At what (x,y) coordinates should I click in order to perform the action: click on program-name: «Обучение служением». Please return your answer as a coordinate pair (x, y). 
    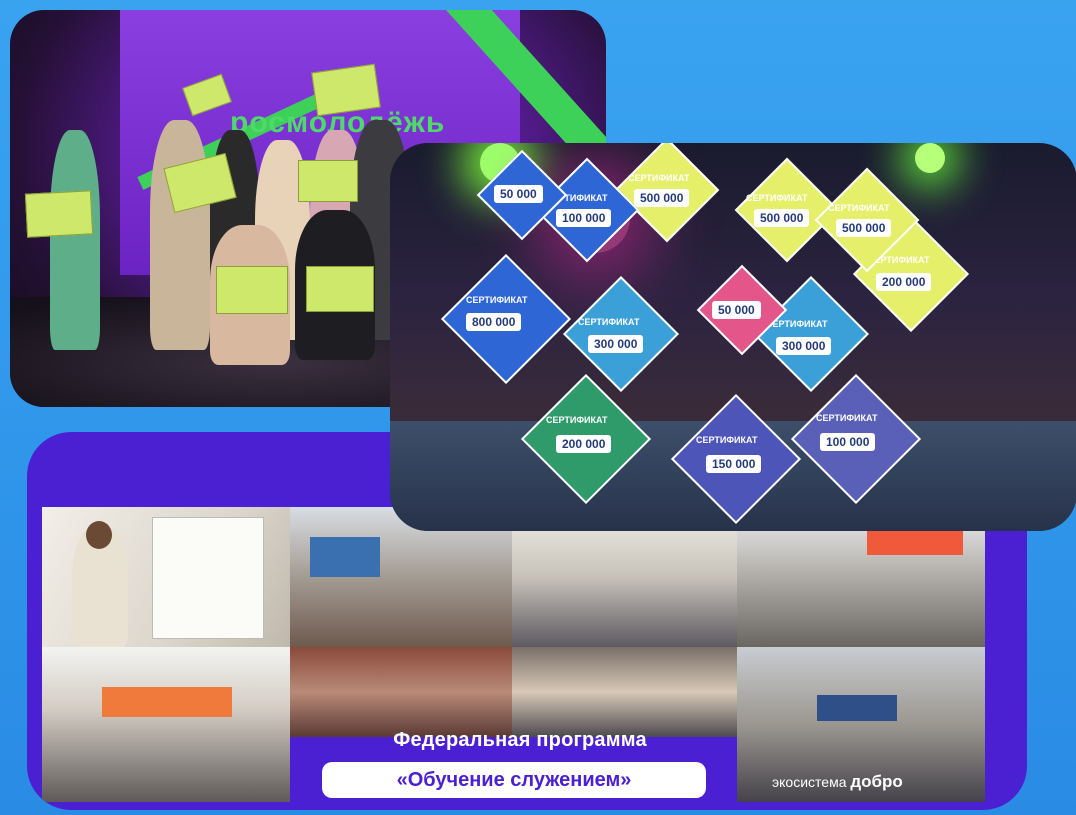
    Looking at the image, I should click on (514, 780).